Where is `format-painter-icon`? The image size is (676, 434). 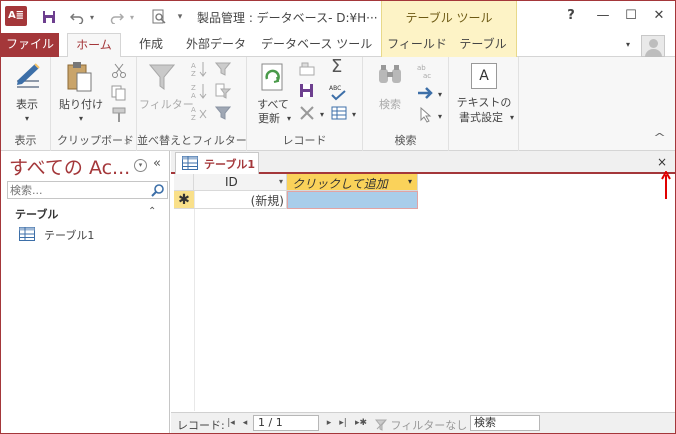 format-painter-icon is located at coordinates (119, 115).